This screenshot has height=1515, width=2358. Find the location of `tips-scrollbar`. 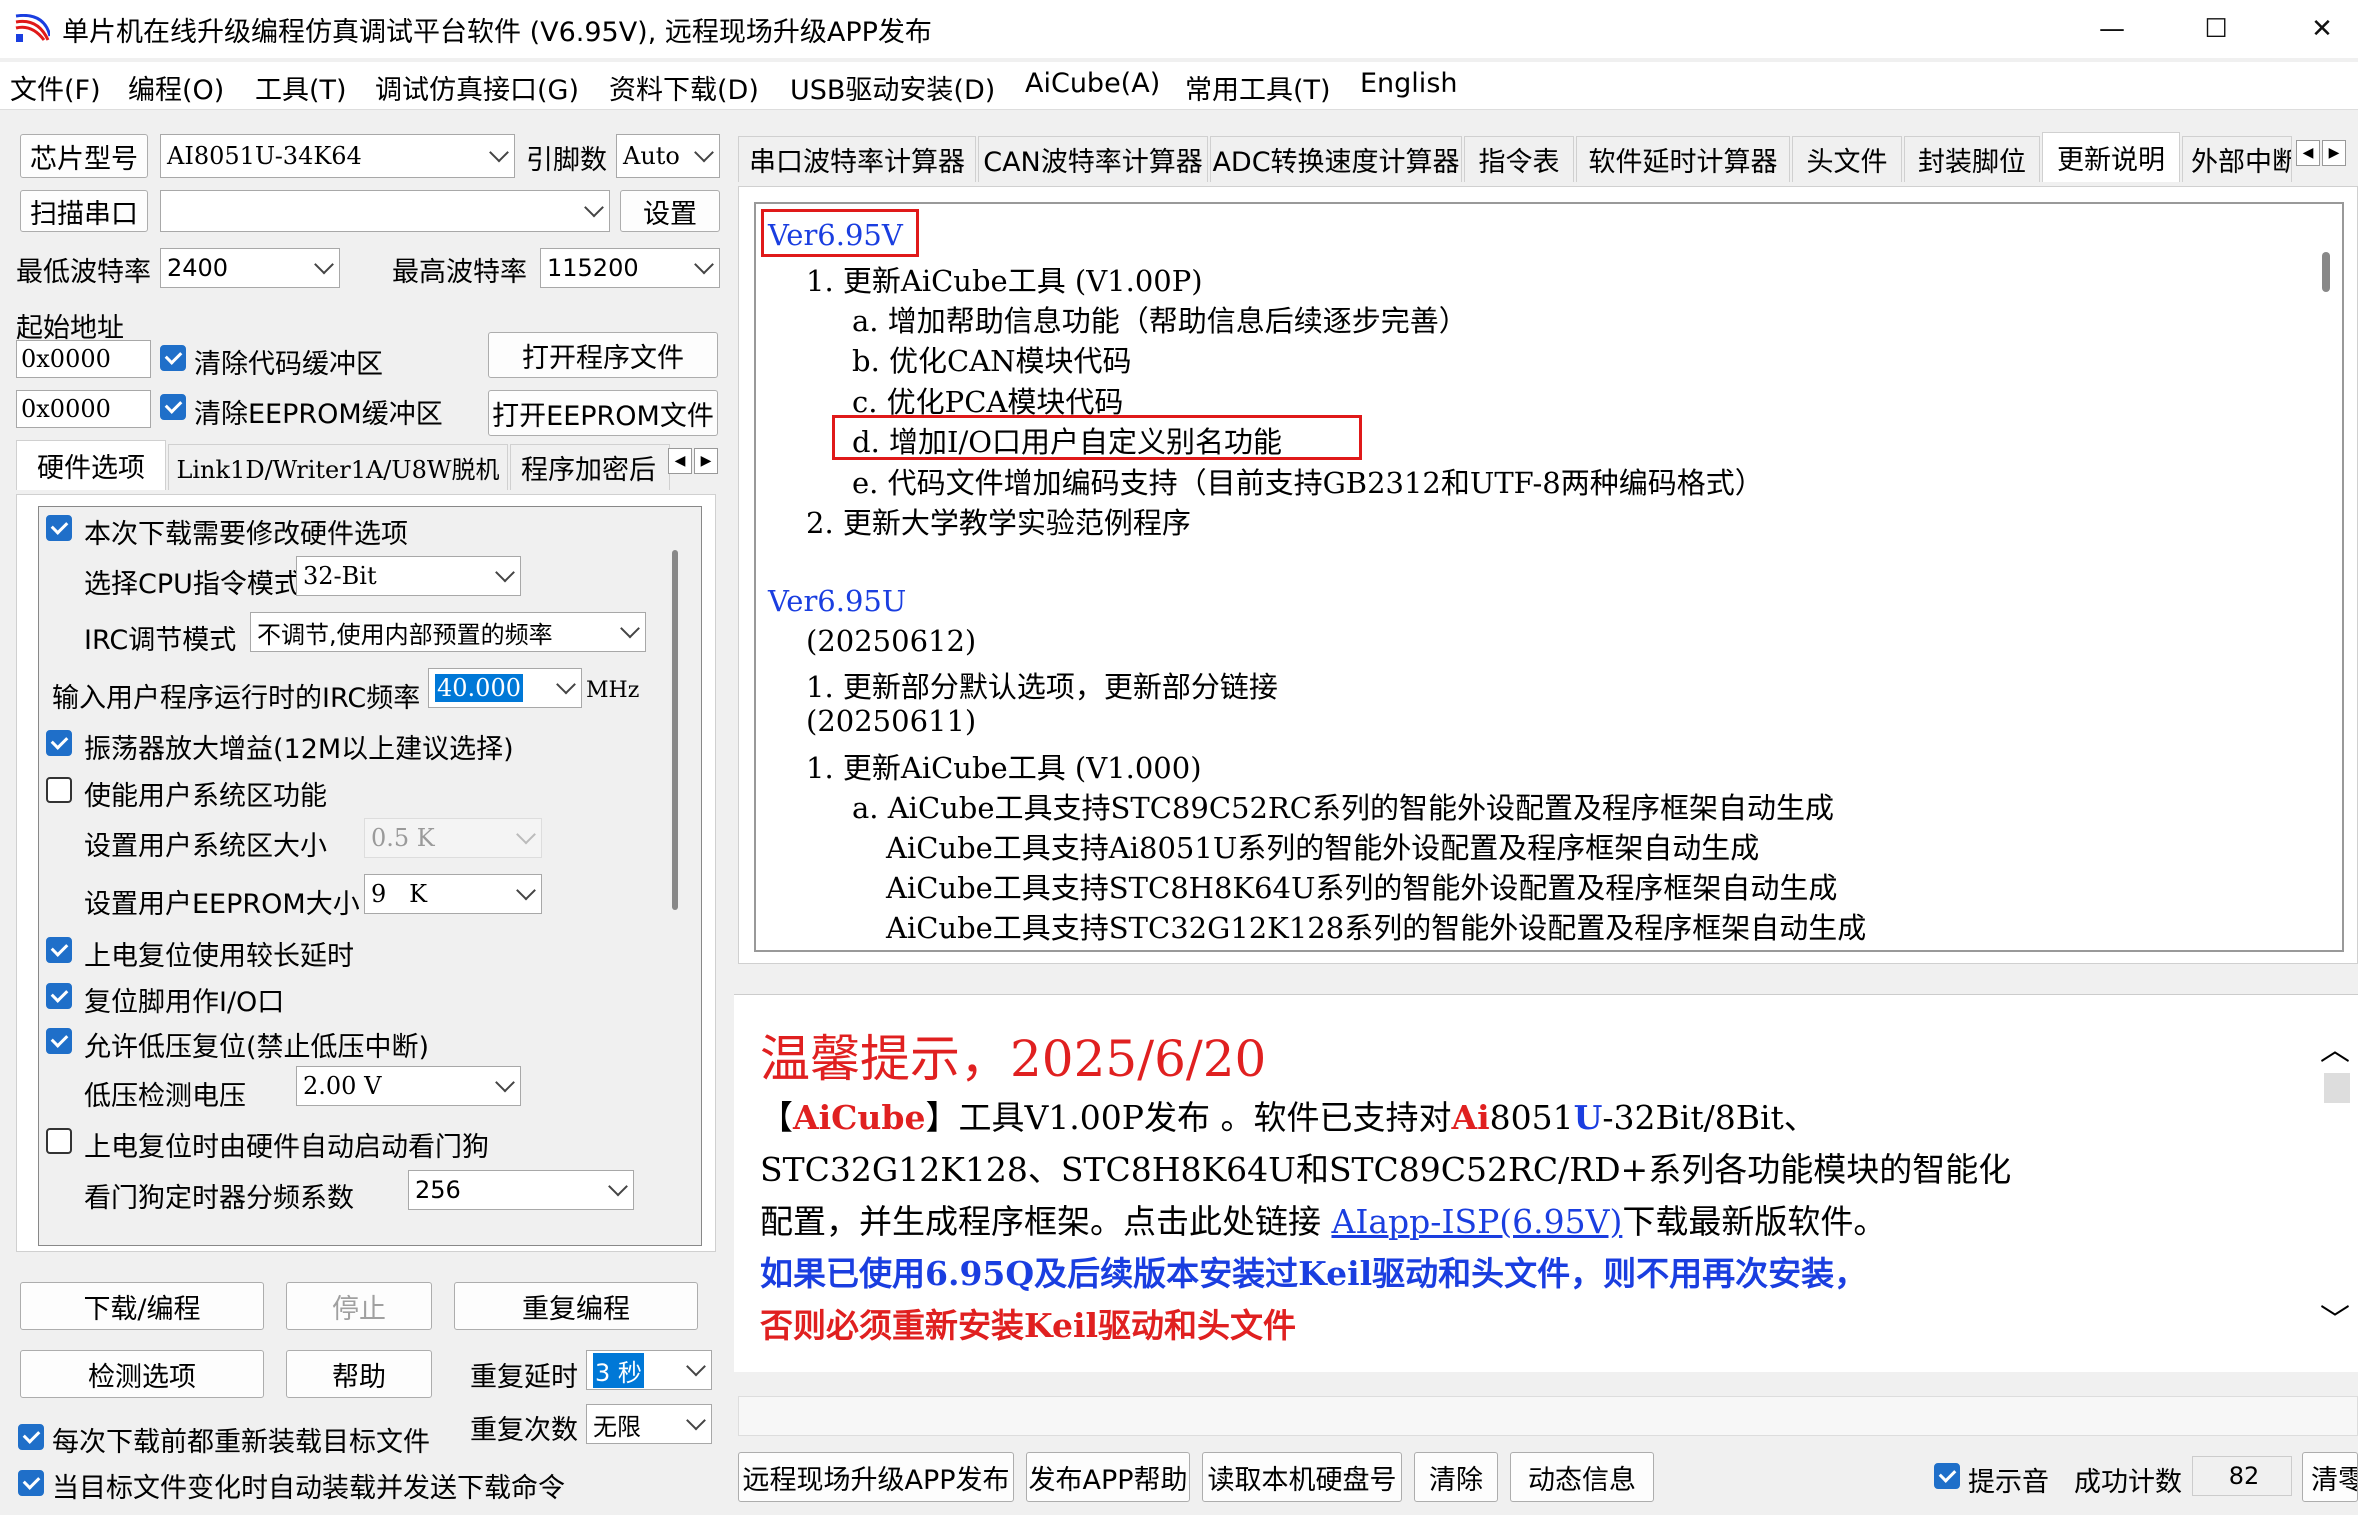

tips-scrollbar is located at coordinates (2337, 1088).